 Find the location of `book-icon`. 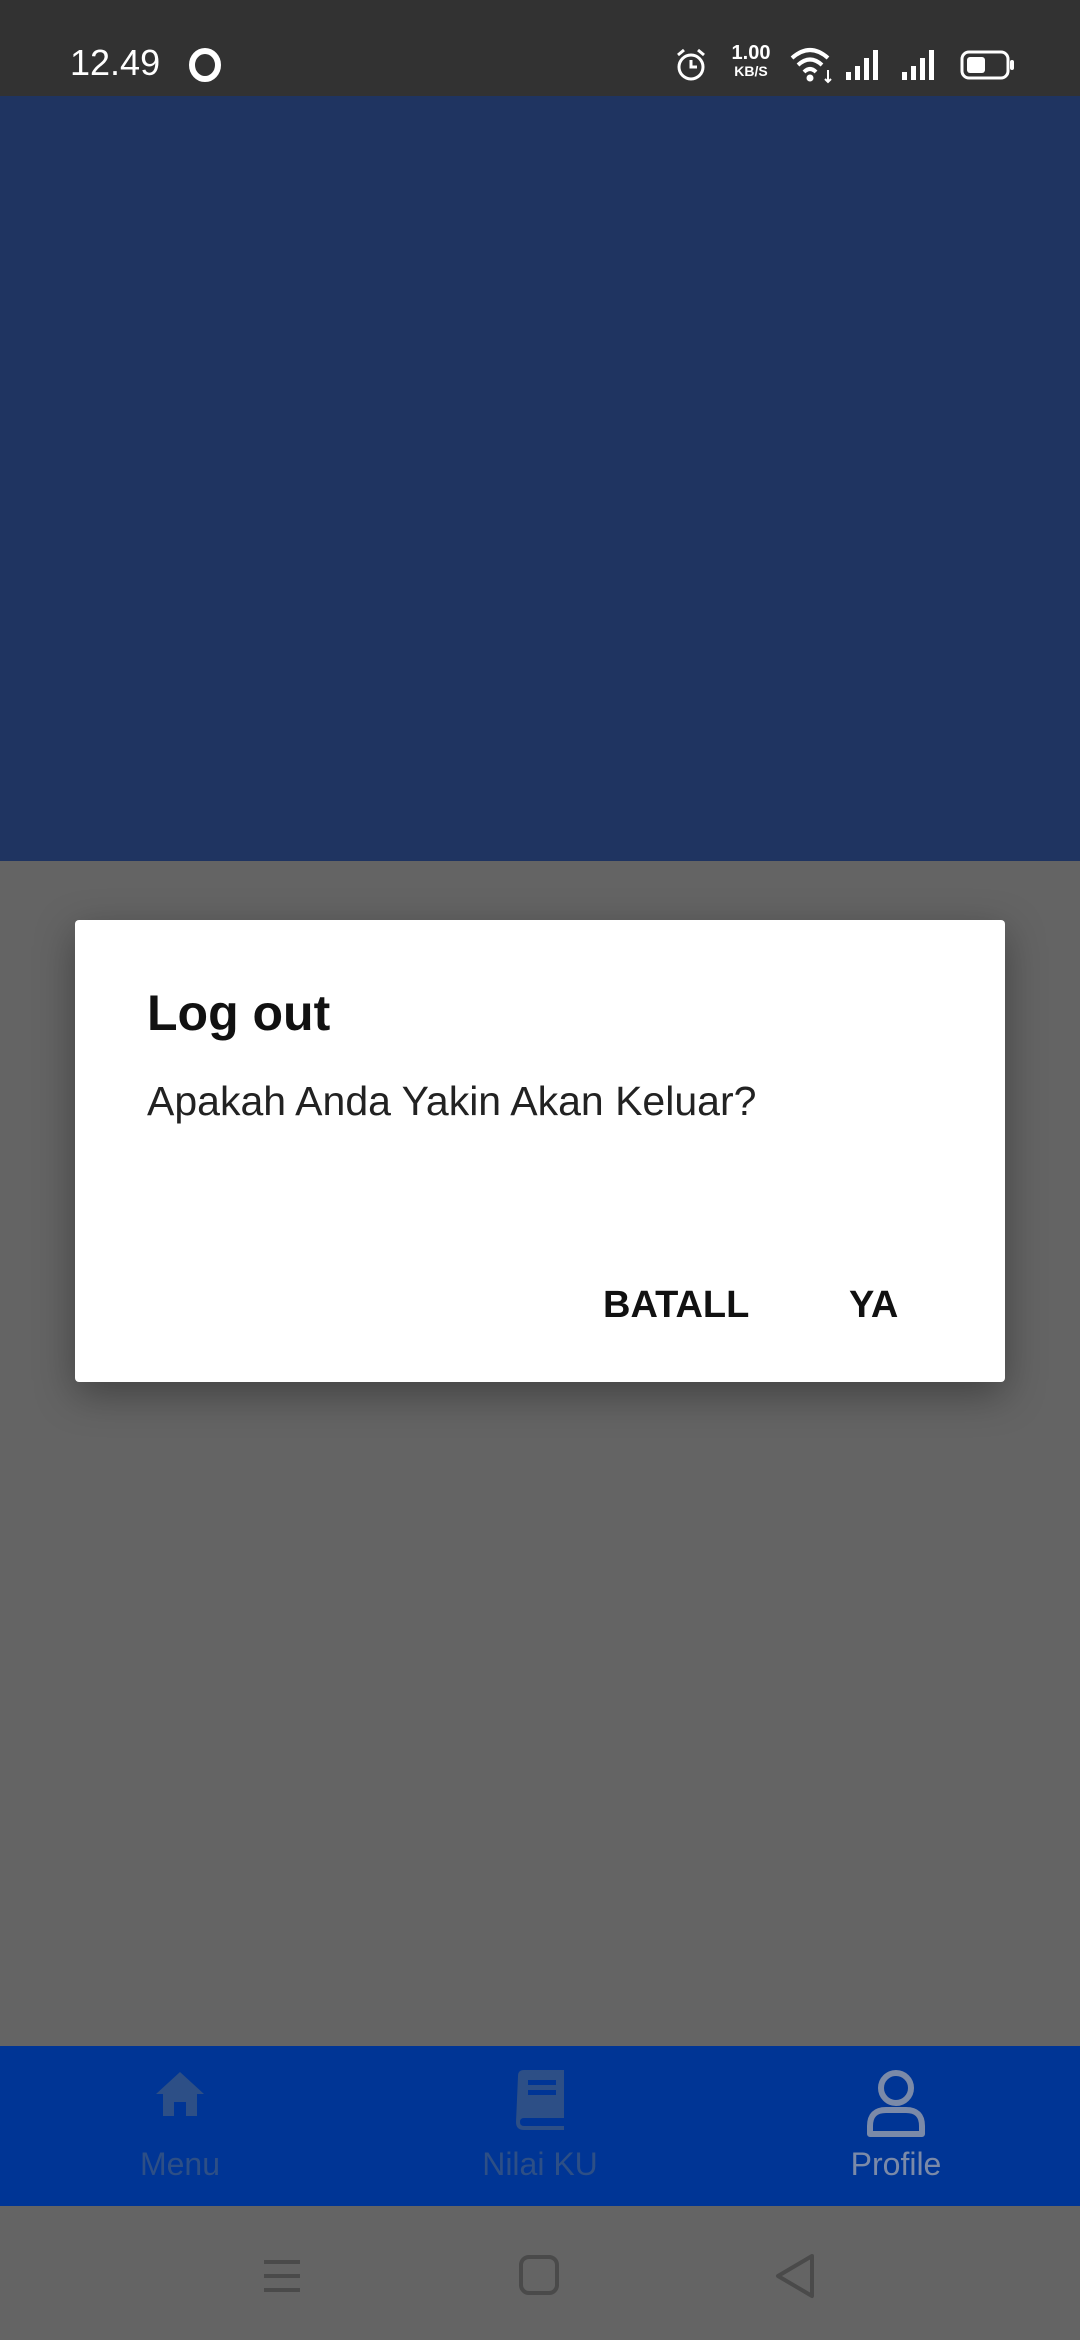

book-icon is located at coordinates (540, 2100).